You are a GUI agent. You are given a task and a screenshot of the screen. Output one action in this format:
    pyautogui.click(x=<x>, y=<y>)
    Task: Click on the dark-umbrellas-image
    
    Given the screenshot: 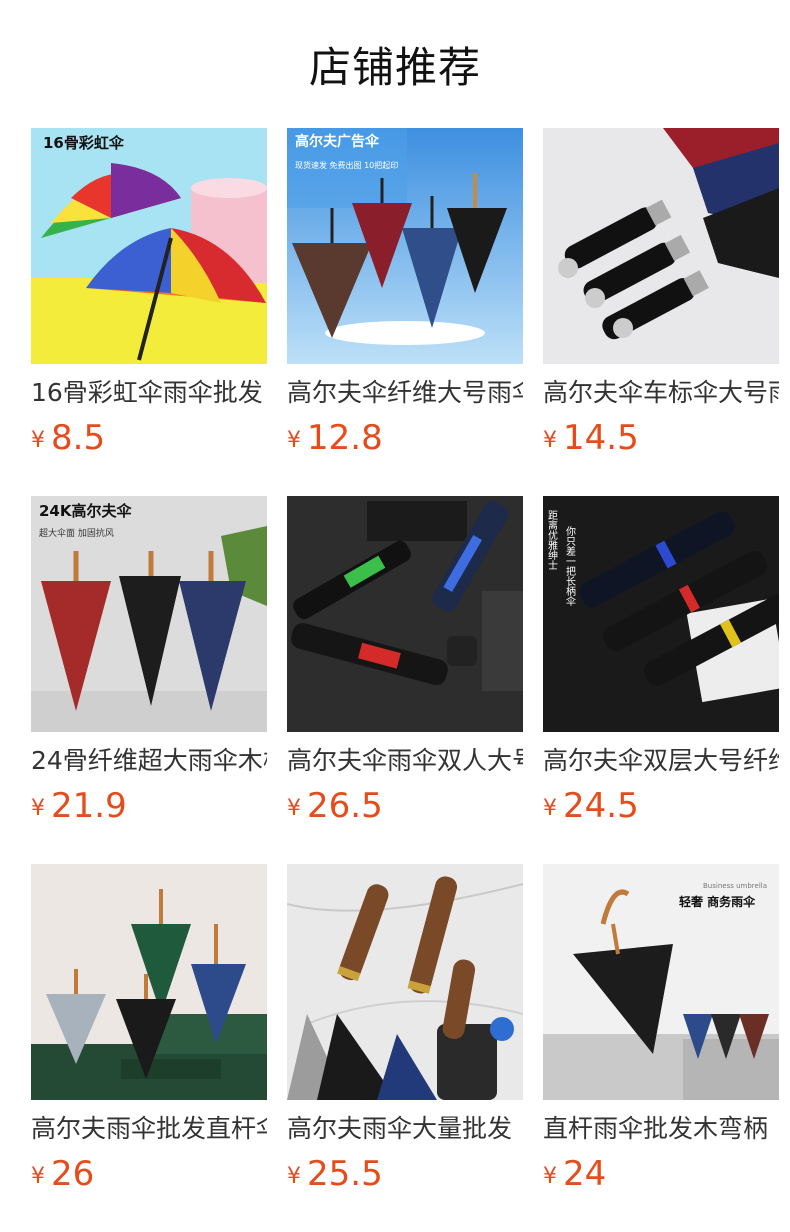 What is the action you would take?
    pyautogui.click(x=405, y=614)
    